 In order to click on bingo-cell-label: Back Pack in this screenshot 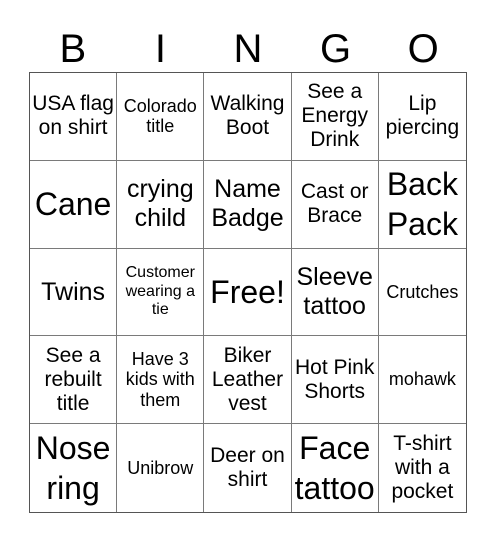, I will do `click(422, 204)`.